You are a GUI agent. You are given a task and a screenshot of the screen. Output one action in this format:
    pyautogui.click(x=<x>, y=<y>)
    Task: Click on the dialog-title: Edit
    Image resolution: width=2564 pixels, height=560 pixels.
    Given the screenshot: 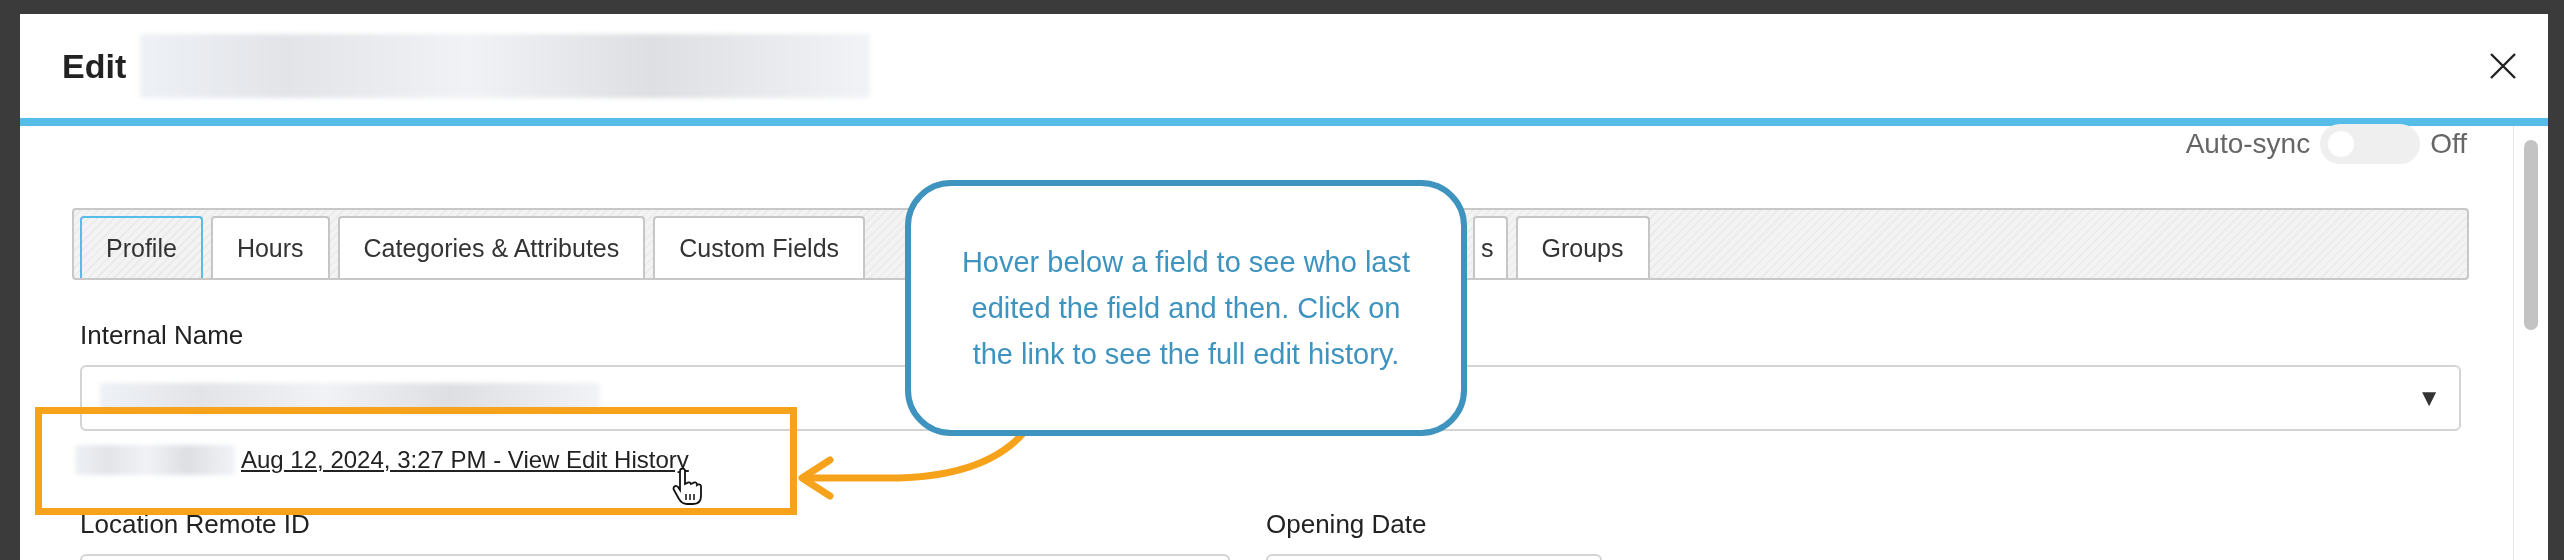 What is the action you would take?
    pyautogui.click(x=94, y=66)
    